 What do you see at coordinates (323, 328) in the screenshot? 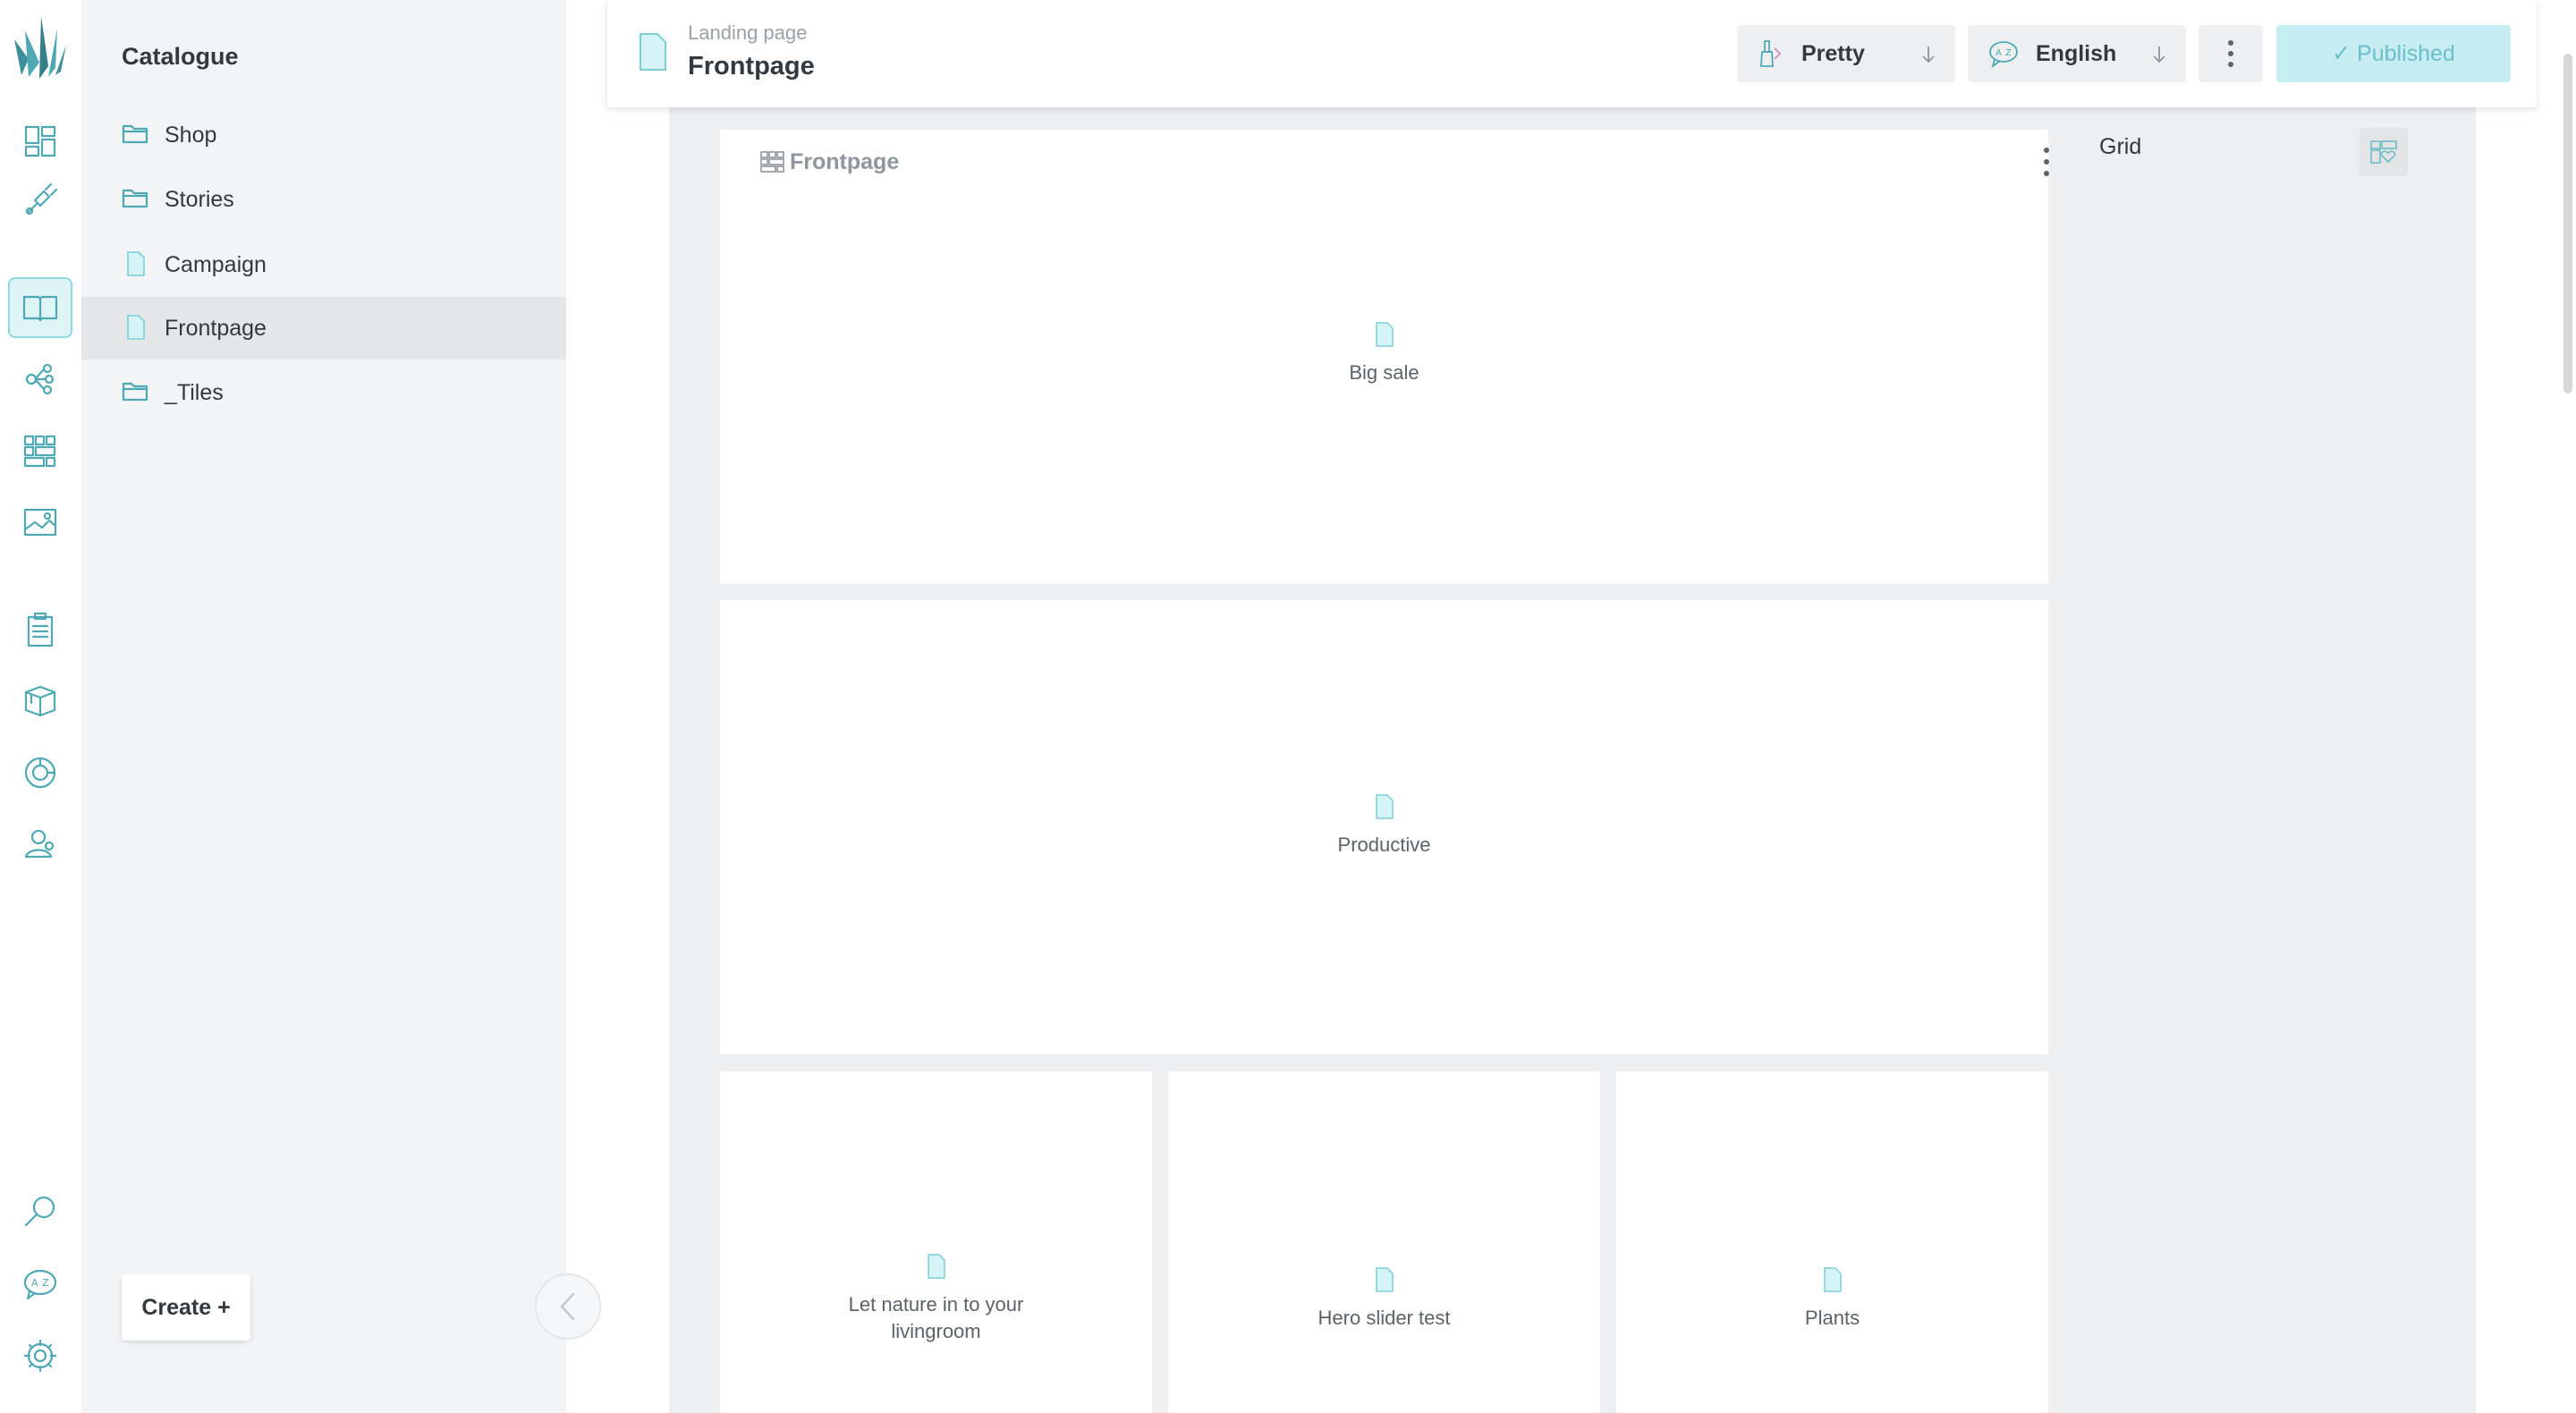
I see `tree-item-frontpage: Frontpage` at bounding box center [323, 328].